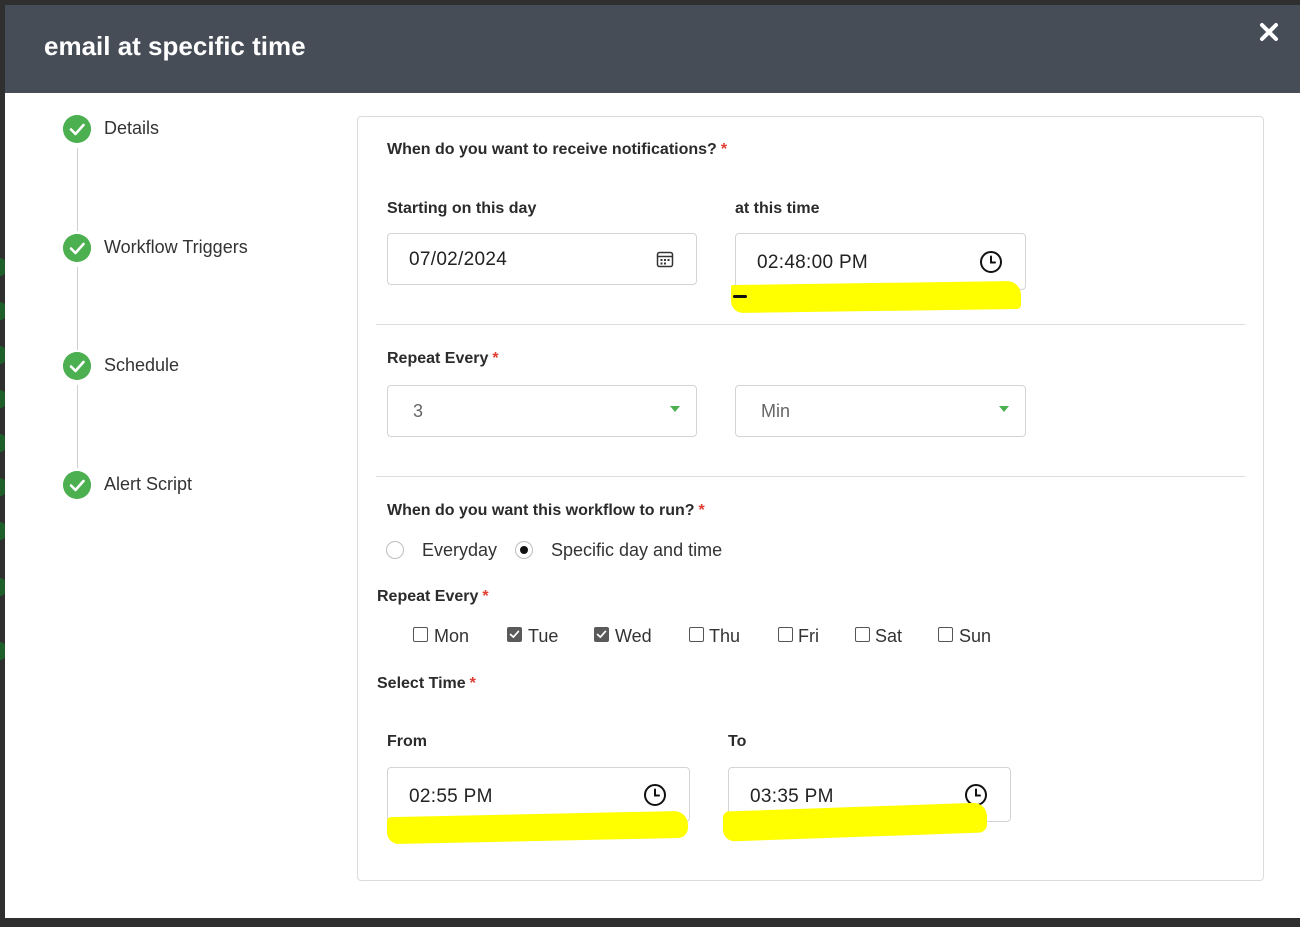 Image resolution: width=1300 pixels, height=927 pixels. Describe the element at coordinates (636, 550) in the screenshot. I see `specific-day-radio-label: Specific day and time` at that location.